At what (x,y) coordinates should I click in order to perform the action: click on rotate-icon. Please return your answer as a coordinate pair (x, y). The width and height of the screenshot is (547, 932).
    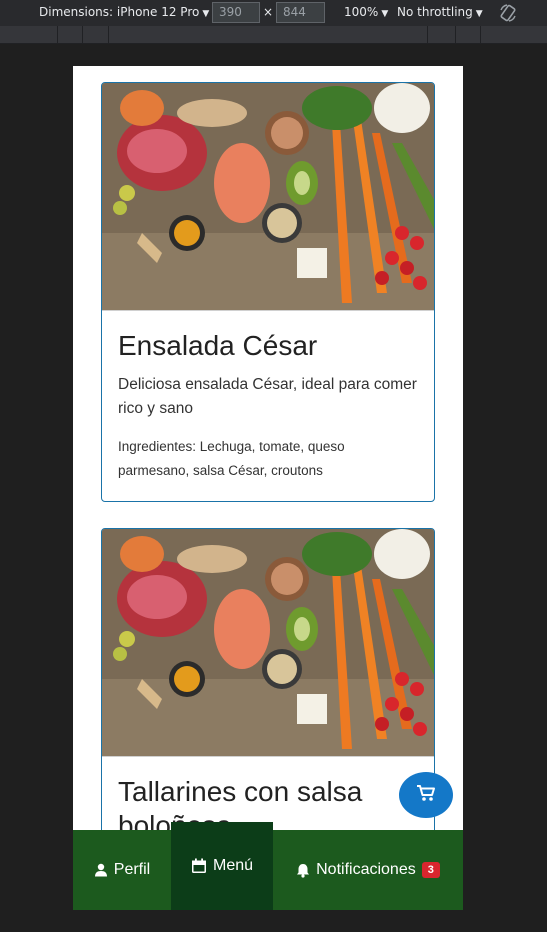
    Looking at the image, I should click on (508, 14).